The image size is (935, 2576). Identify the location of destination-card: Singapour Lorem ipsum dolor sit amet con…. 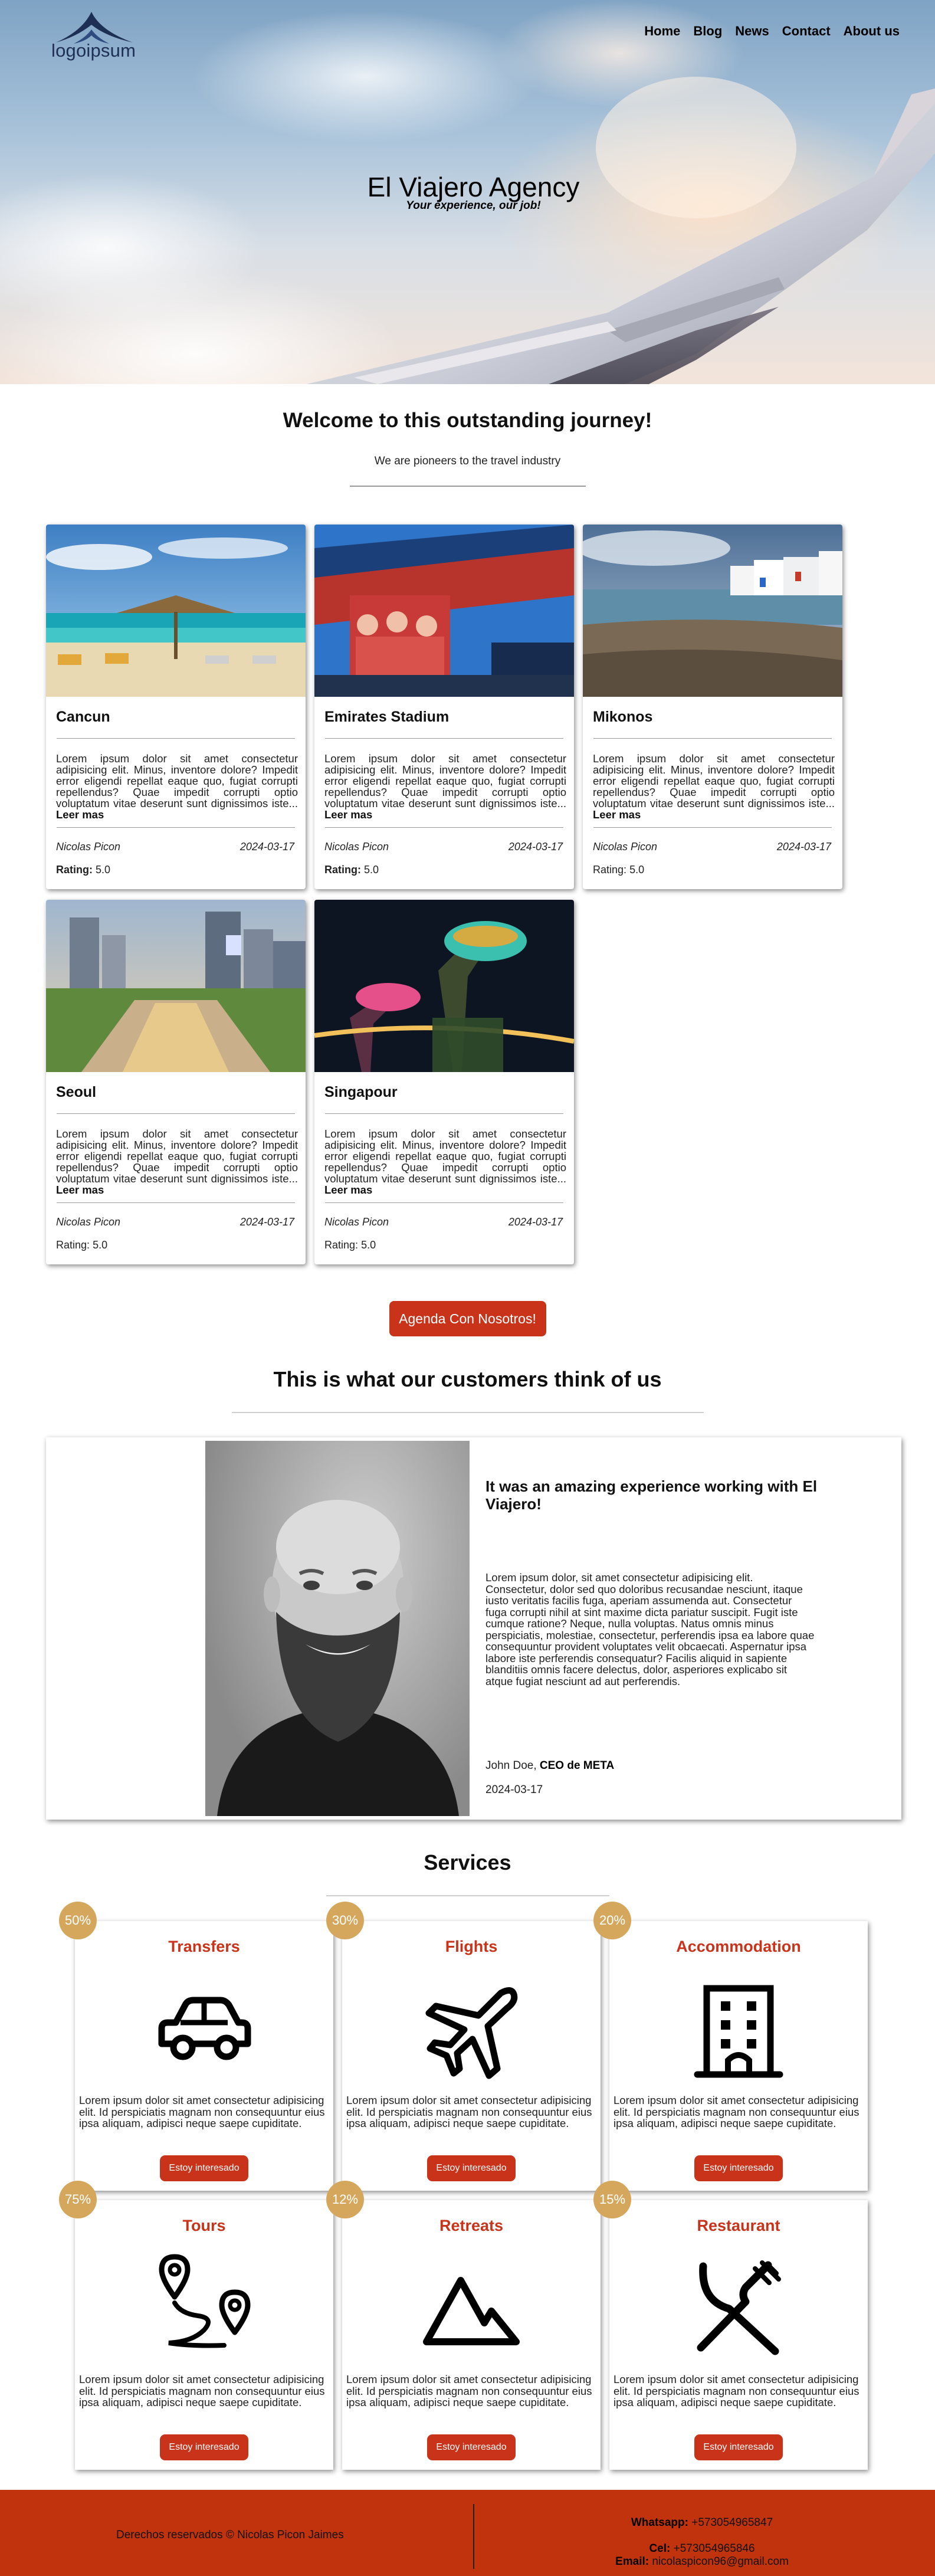
(444, 1082).